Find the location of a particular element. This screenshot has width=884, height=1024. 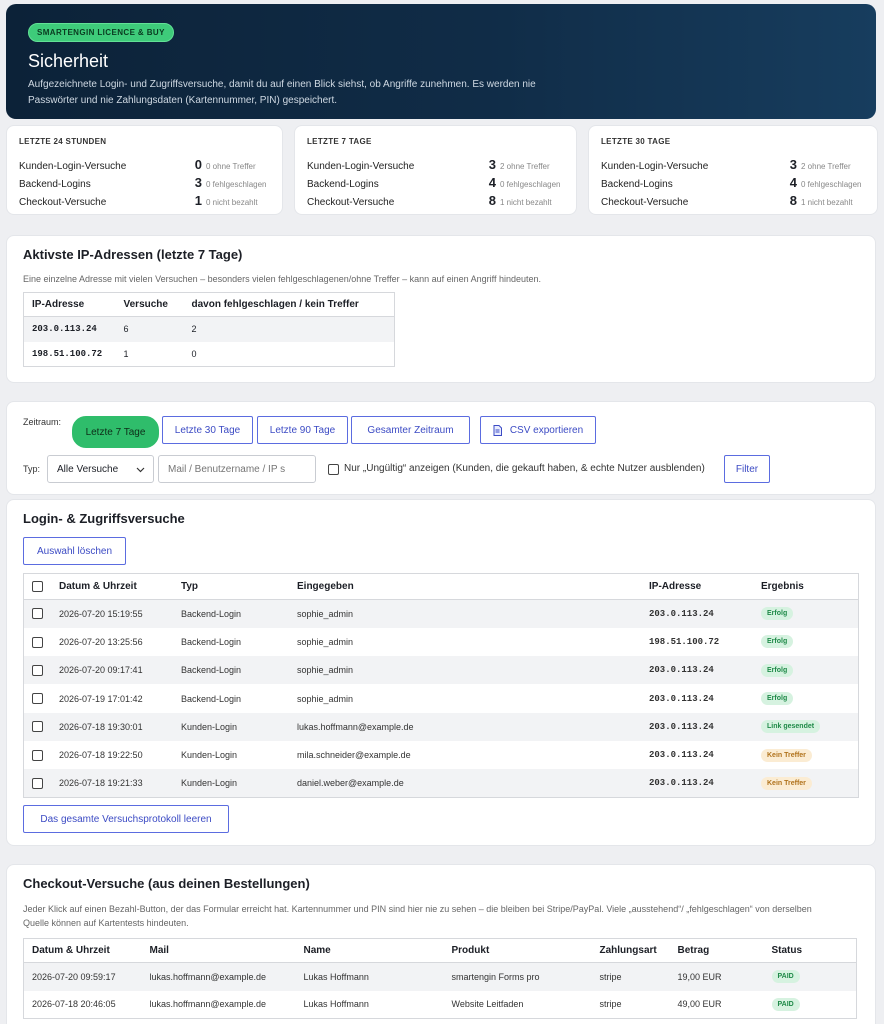

input-cell: mila.schneider@example.de is located at coordinates (354, 755).